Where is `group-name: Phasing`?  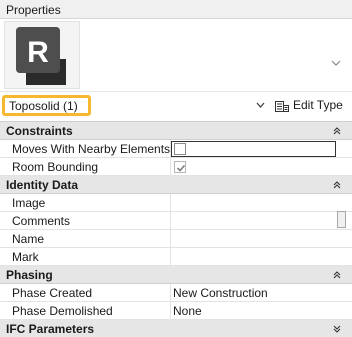 group-name: Phasing is located at coordinates (29, 275).